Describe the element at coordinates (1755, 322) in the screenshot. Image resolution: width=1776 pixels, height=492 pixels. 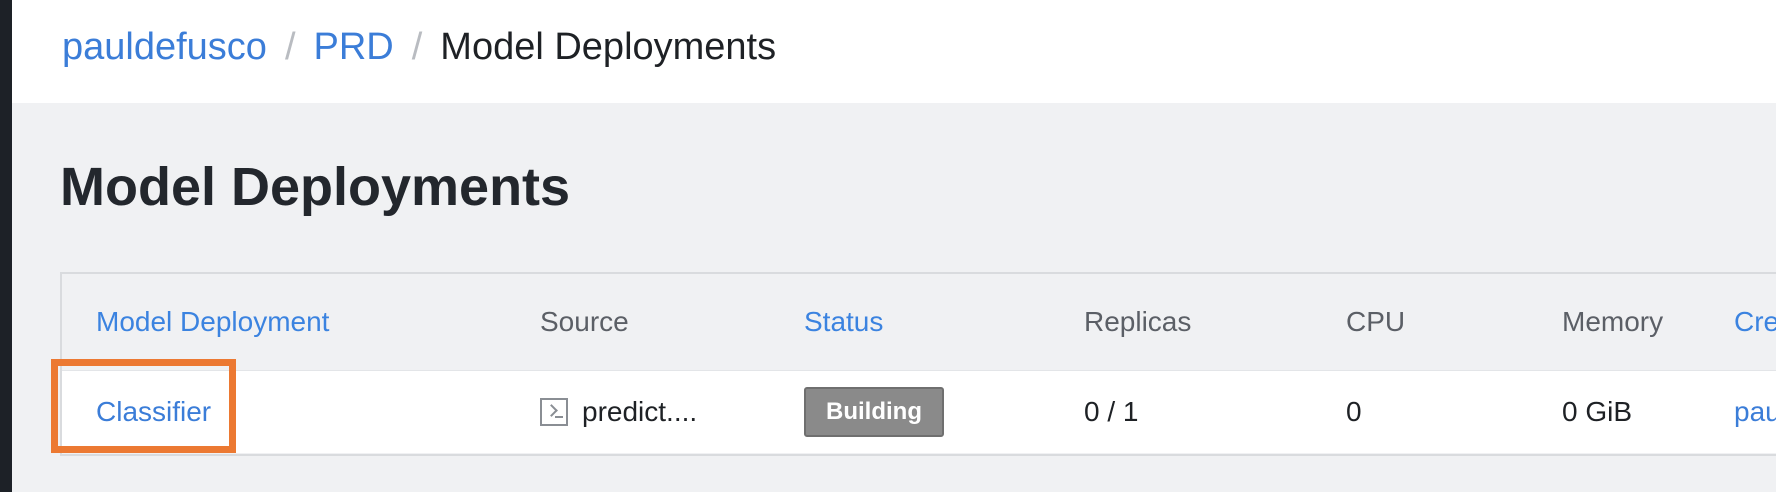
I see `column-header-created-by: Cre` at that location.